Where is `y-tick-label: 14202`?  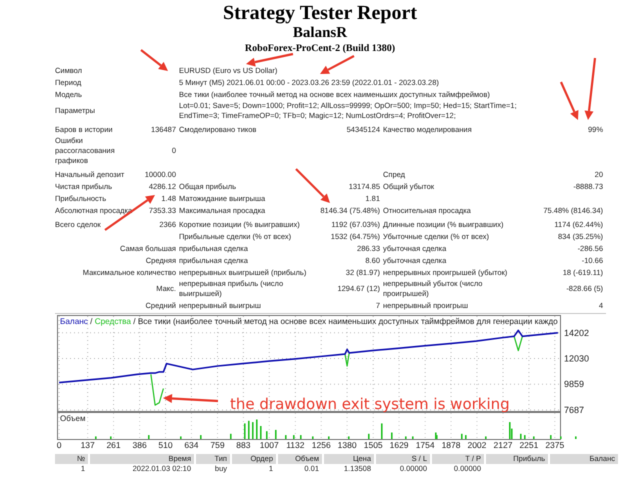
y-tick-label: 14202 is located at coordinates (577, 333).